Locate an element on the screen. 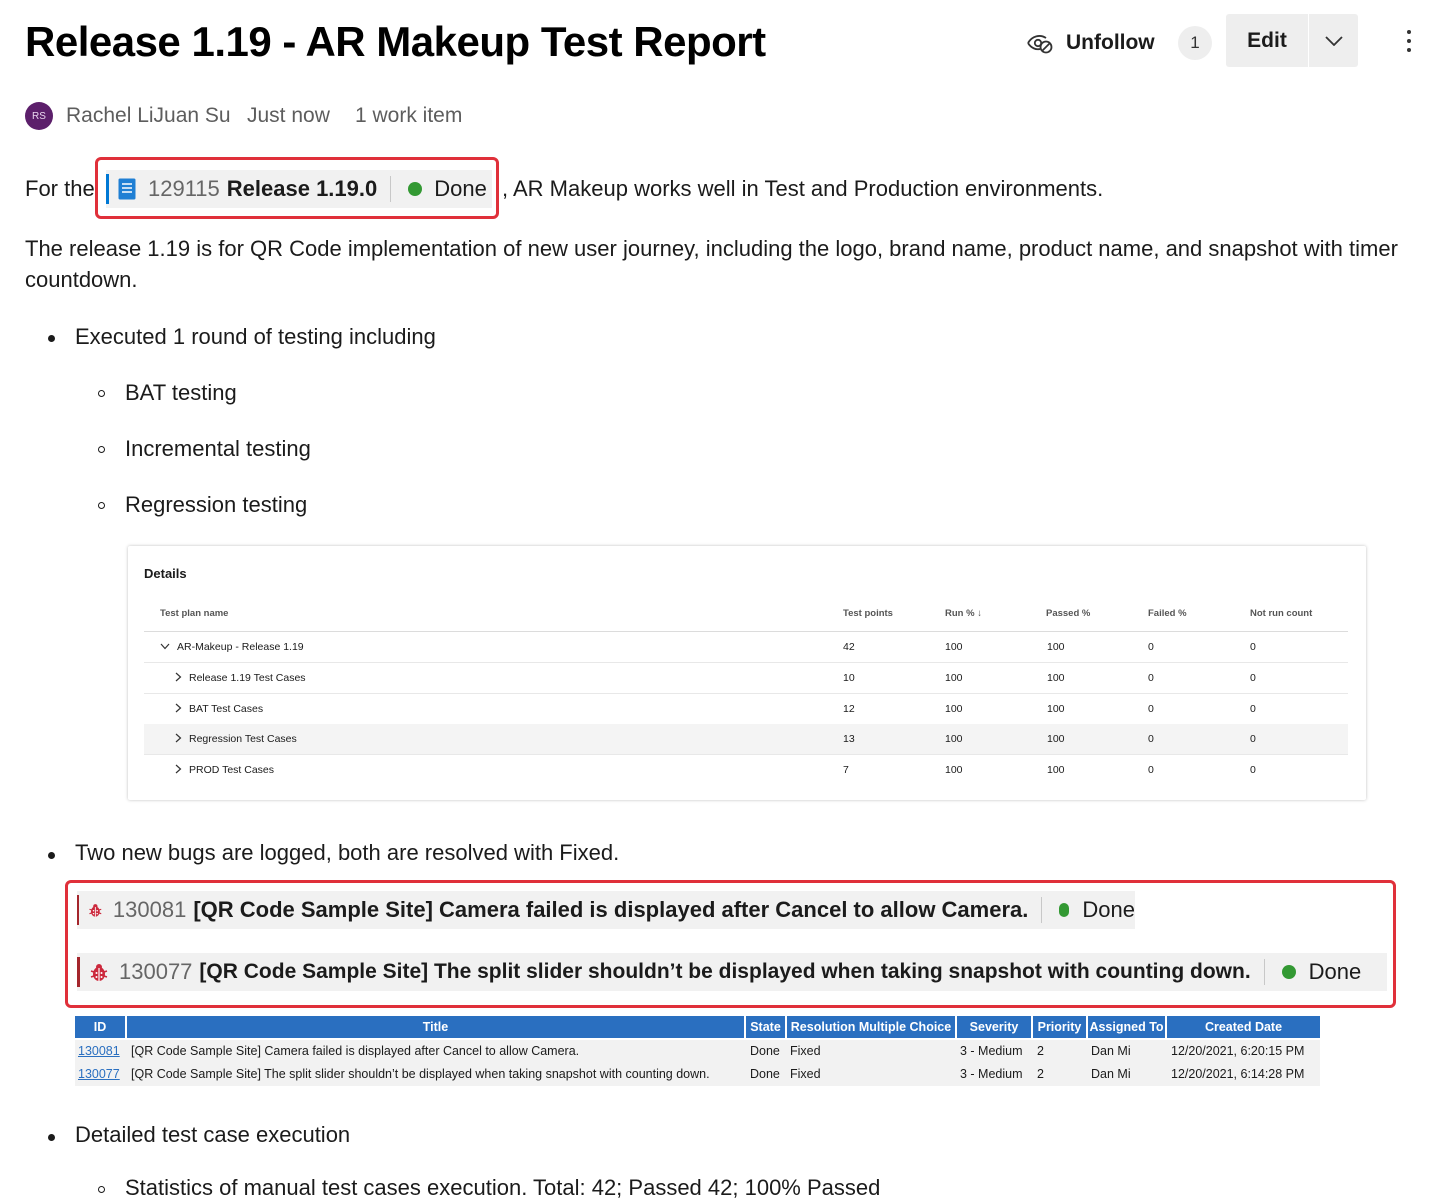 This screenshot has width=1442, height=1203. bug-col-state: State is located at coordinates (765, 1027).